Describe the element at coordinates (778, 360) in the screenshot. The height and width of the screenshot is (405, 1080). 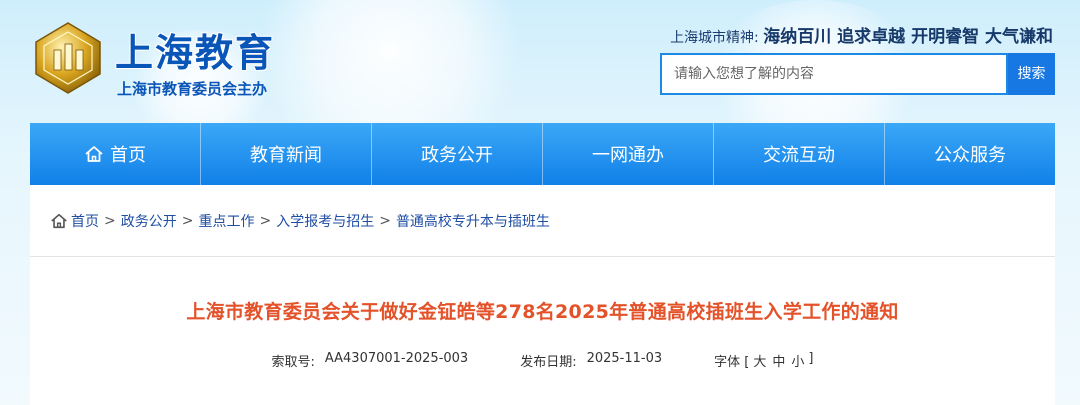
I see `font-size-medium-button: 中` at that location.